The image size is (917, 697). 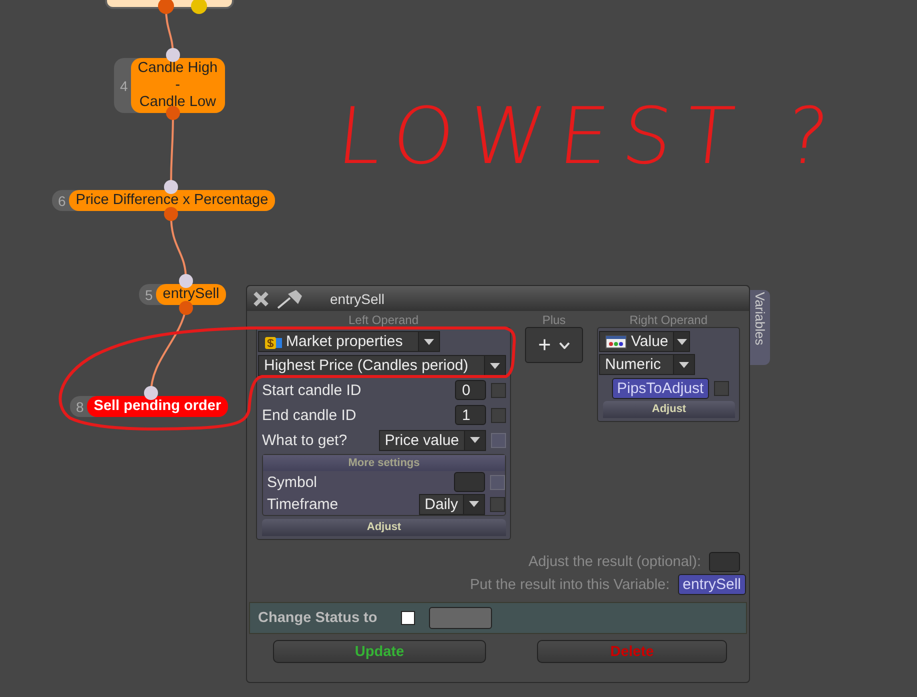 I want to click on flow-node: 4 Candle High - Candle Low, so click(x=169, y=85).